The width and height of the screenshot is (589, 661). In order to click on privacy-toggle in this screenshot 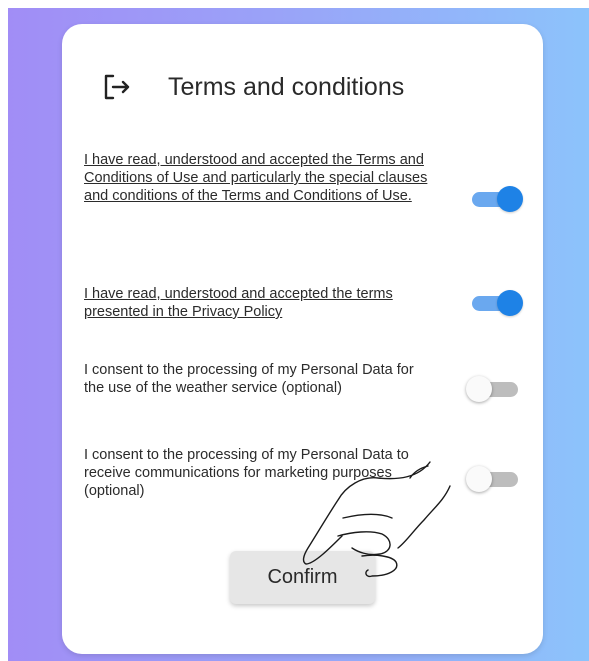, I will do `click(495, 303)`.